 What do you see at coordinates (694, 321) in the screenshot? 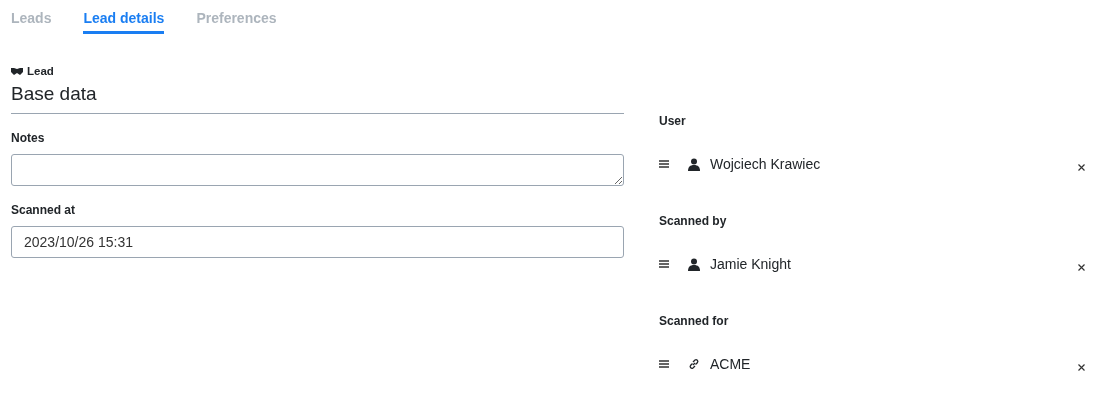
I see `field-label: Scanned for` at bounding box center [694, 321].